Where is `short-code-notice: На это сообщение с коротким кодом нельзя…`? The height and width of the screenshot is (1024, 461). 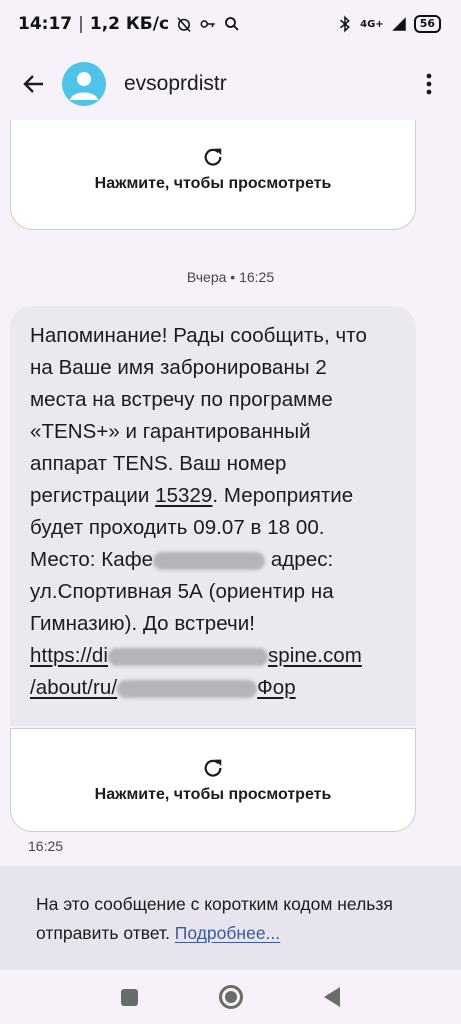
short-code-notice: На это сообщение с коротким кодом нельзя… is located at coordinates (230, 918).